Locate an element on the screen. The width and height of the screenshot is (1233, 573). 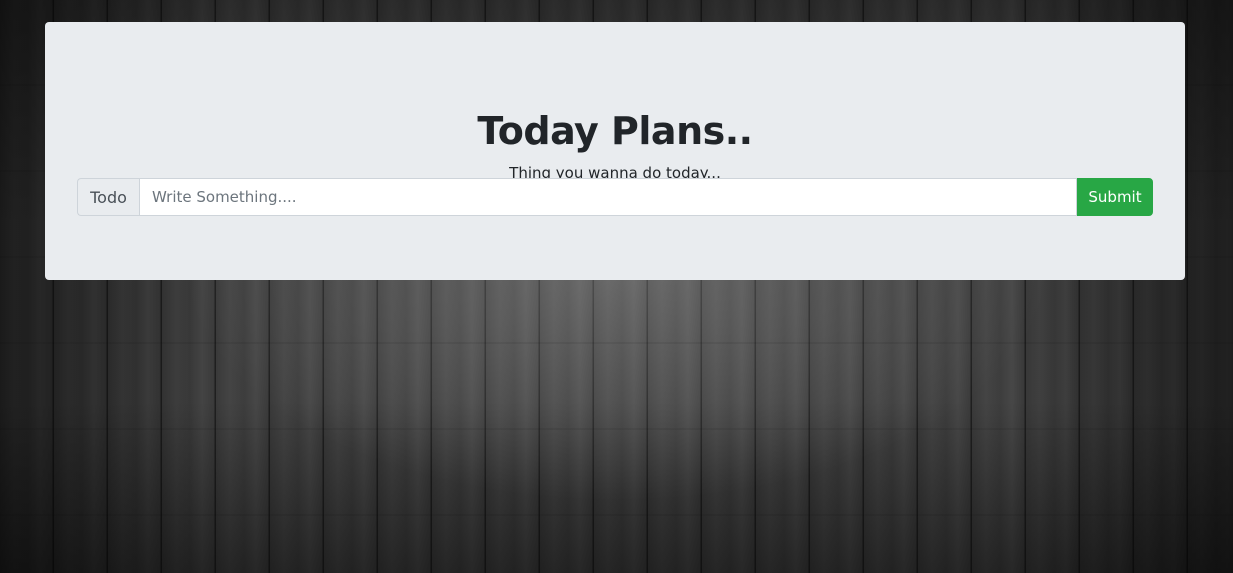
todo-input is located at coordinates (608, 197).